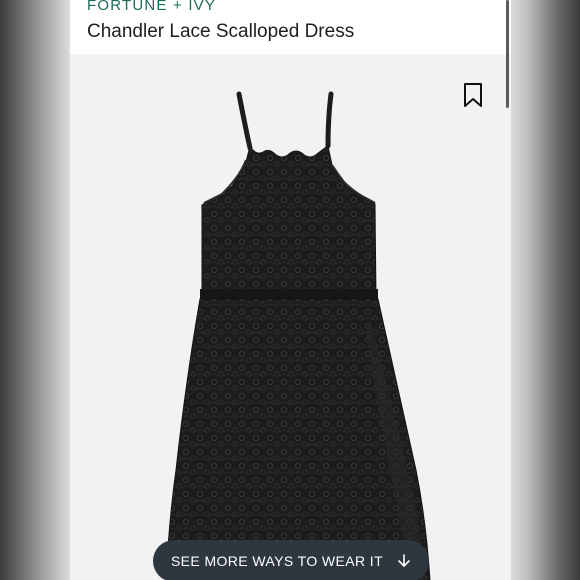  What do you see at coordinates (289, 221) in the screenshot?
I see `dress-bodice` at bounding box center [289, 221].